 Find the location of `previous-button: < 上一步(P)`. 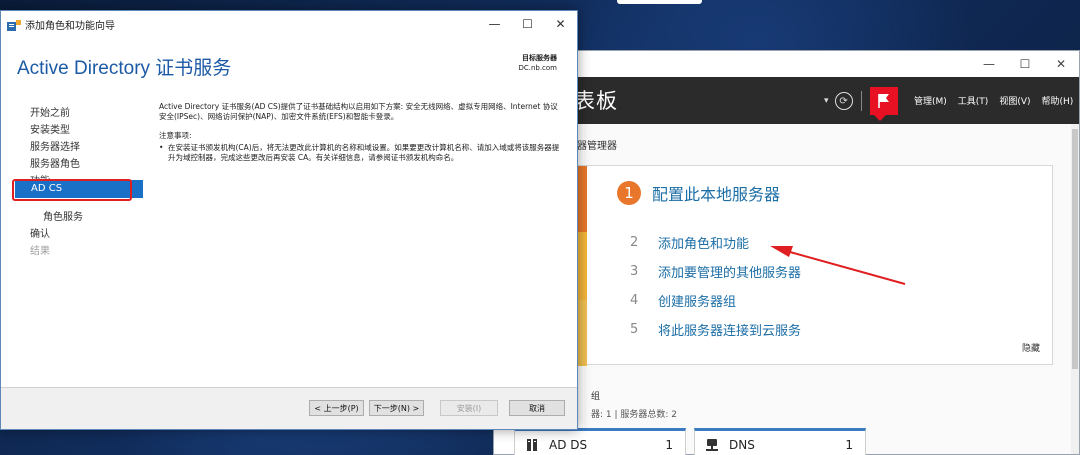

previous-button: < 上一步(P) is located at coordinates (336, 408).